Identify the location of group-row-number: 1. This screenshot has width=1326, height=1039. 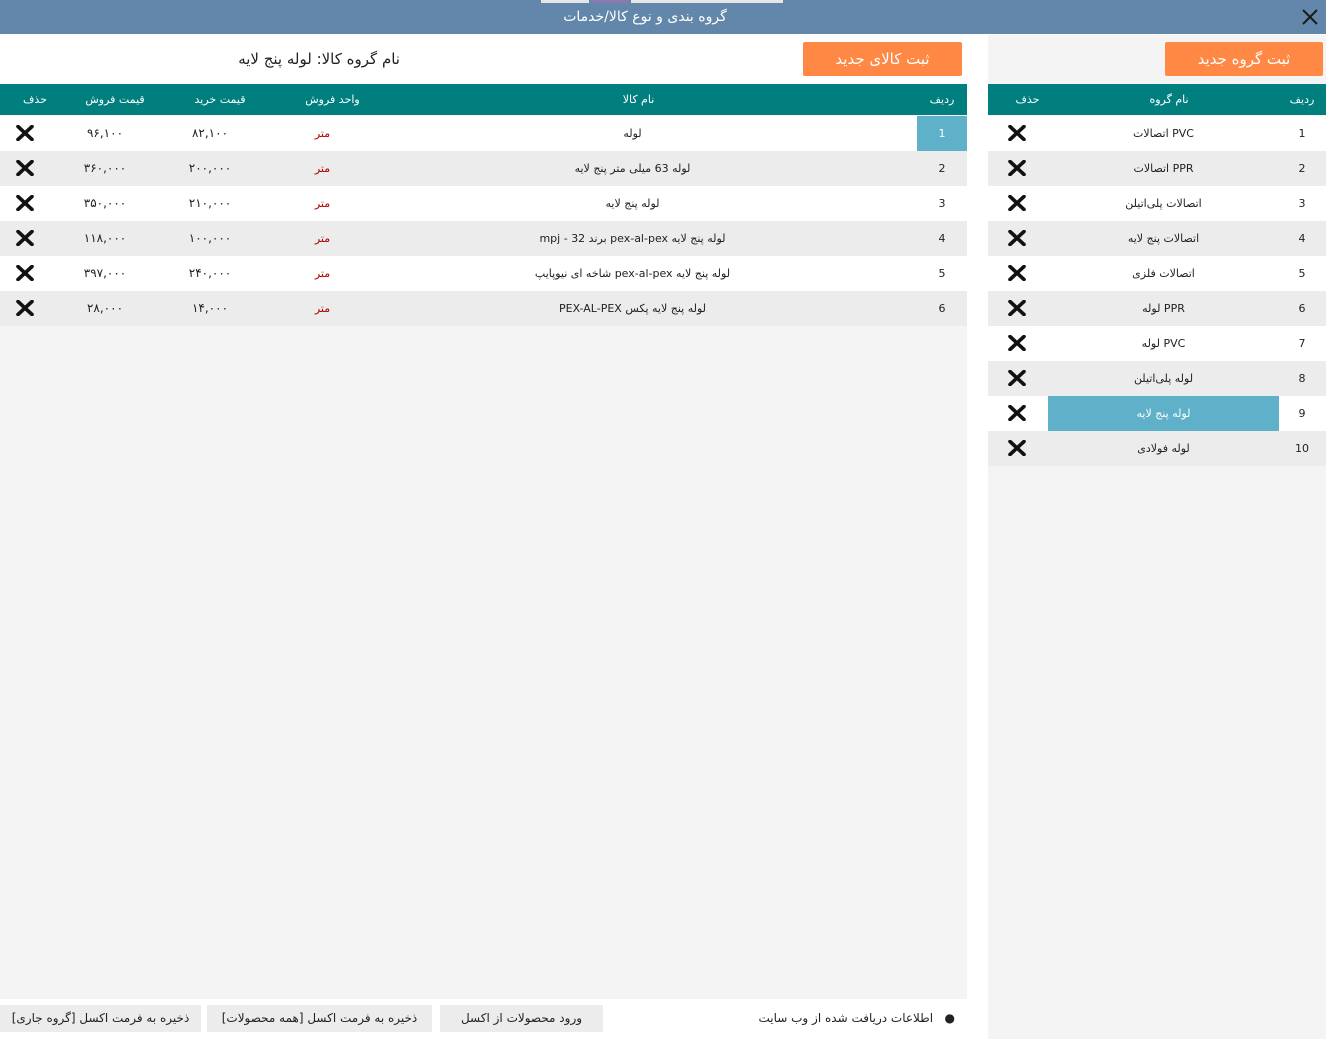
(1302, 133).